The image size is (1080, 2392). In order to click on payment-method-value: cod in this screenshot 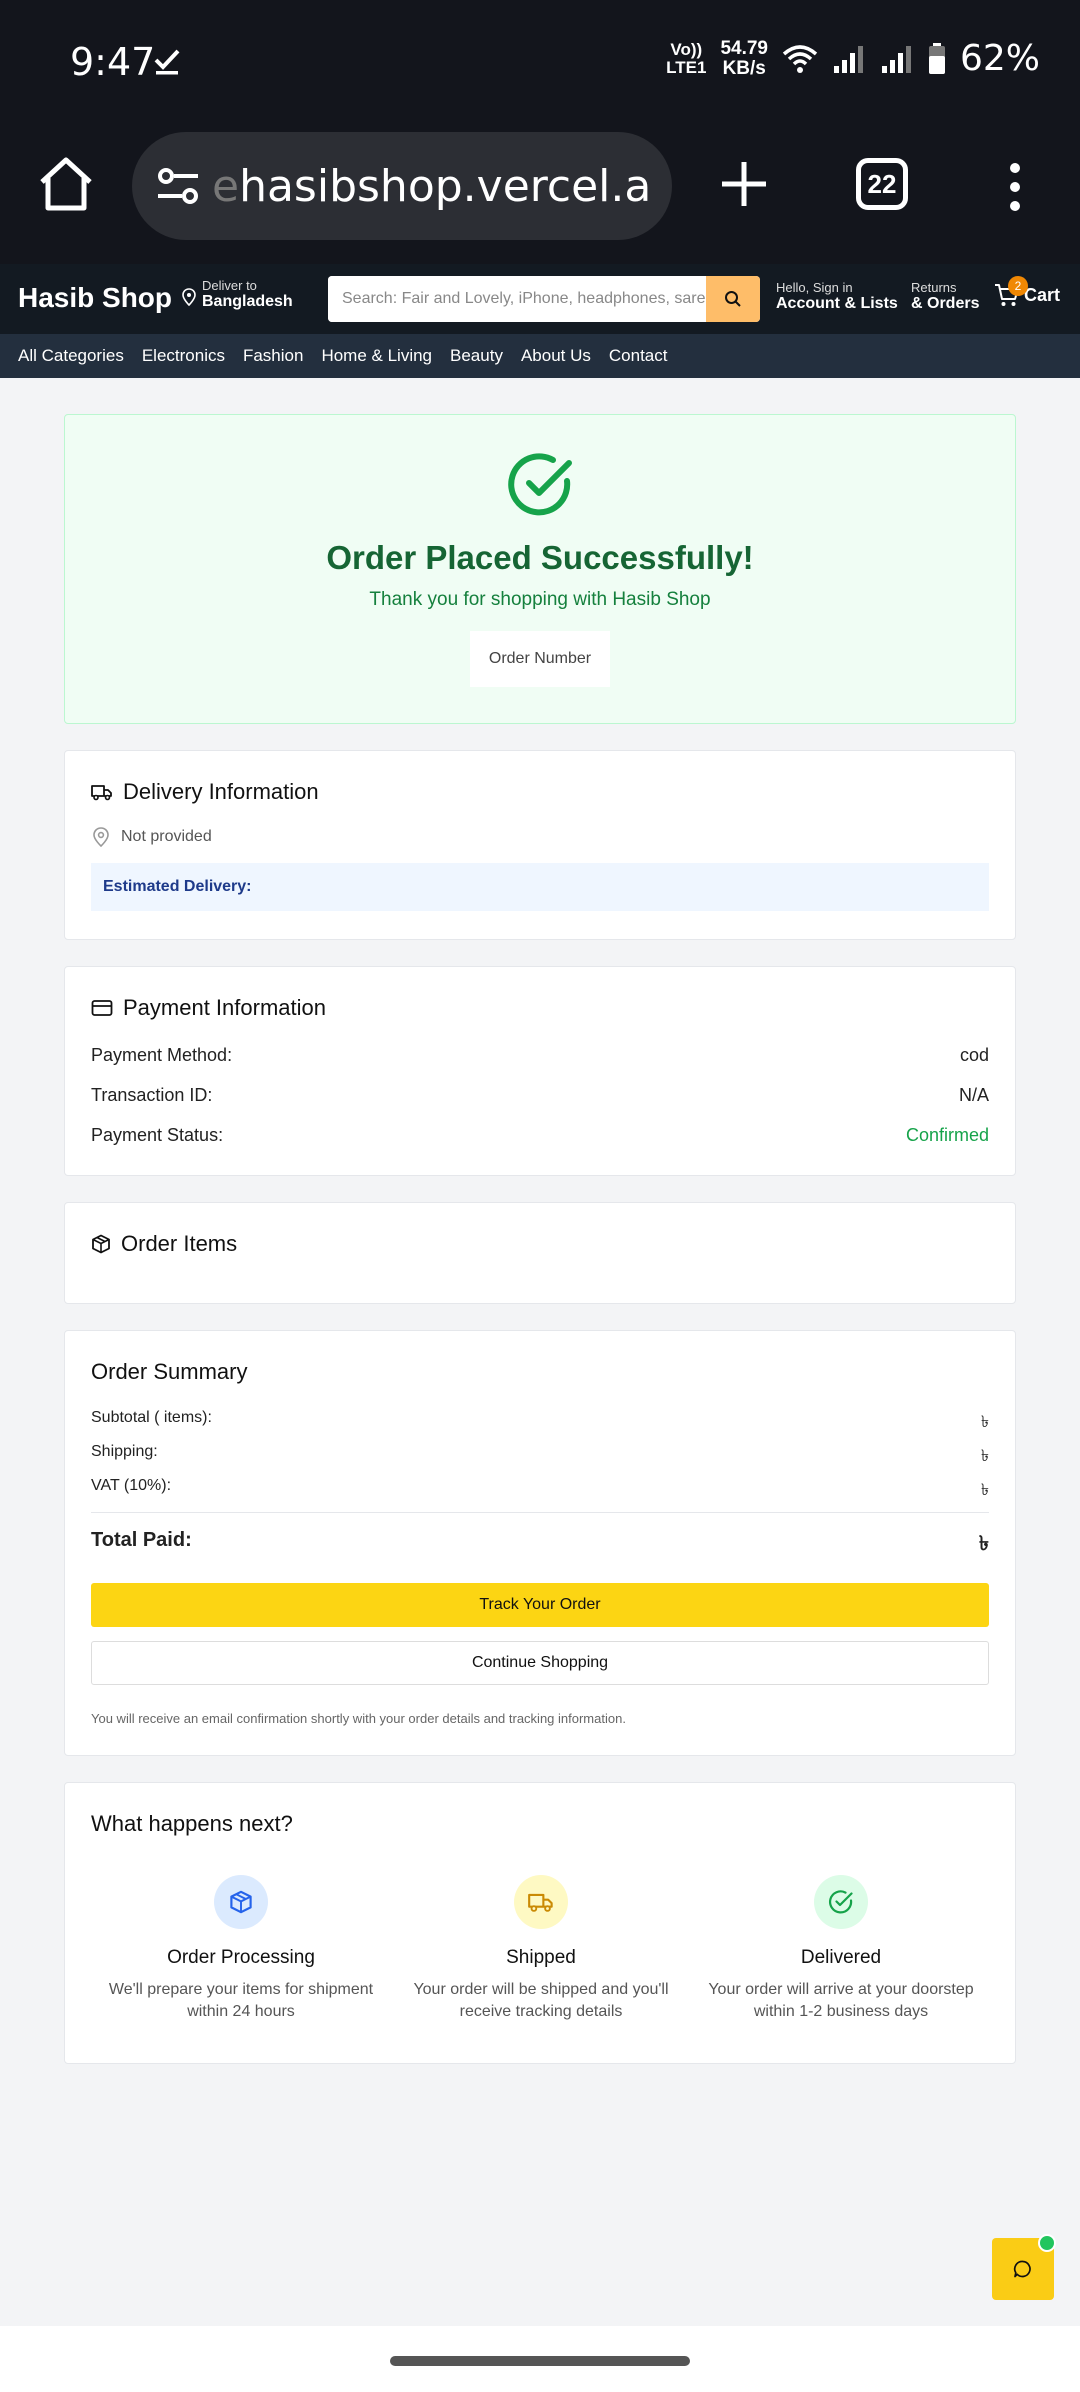, I will do `click(974, 1055)`.